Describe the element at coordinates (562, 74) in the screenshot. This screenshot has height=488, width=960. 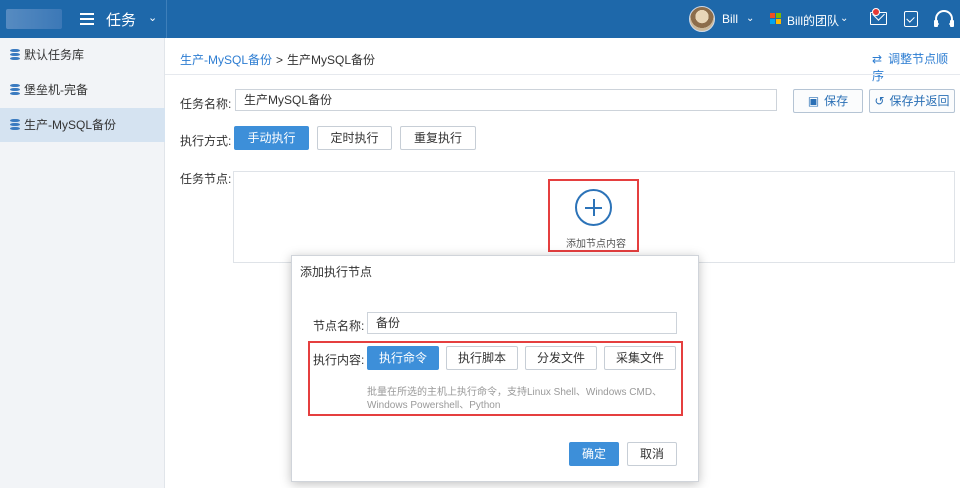
I see `divider` at that location.